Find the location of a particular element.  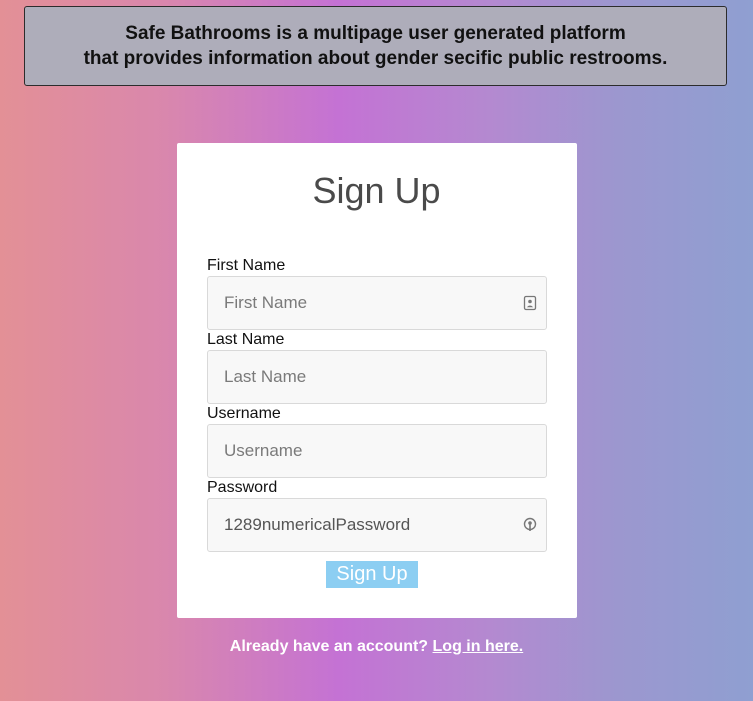

last-name-field-box is located at coordinates (377, 377).